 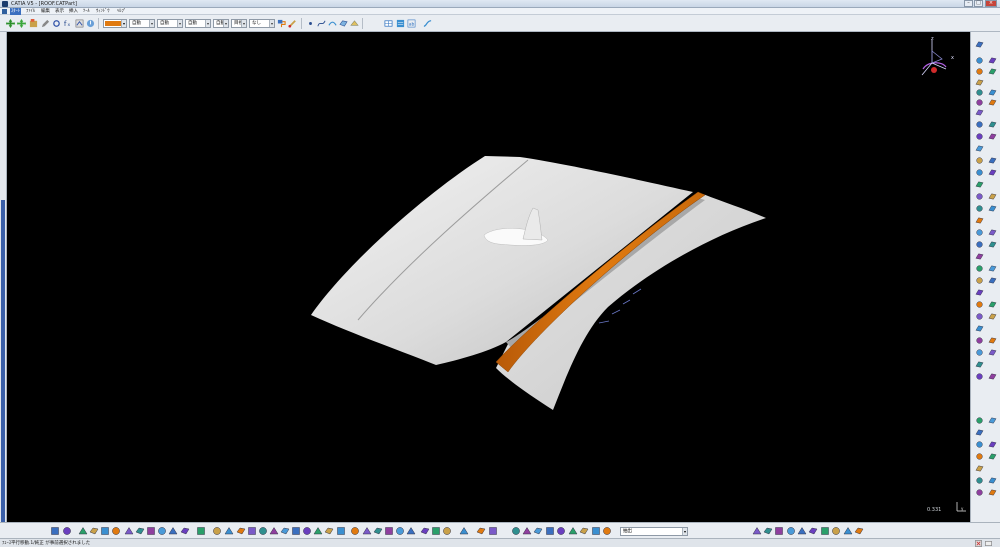 I want to click on tree-scrollbar, so click(x=3, y=361).